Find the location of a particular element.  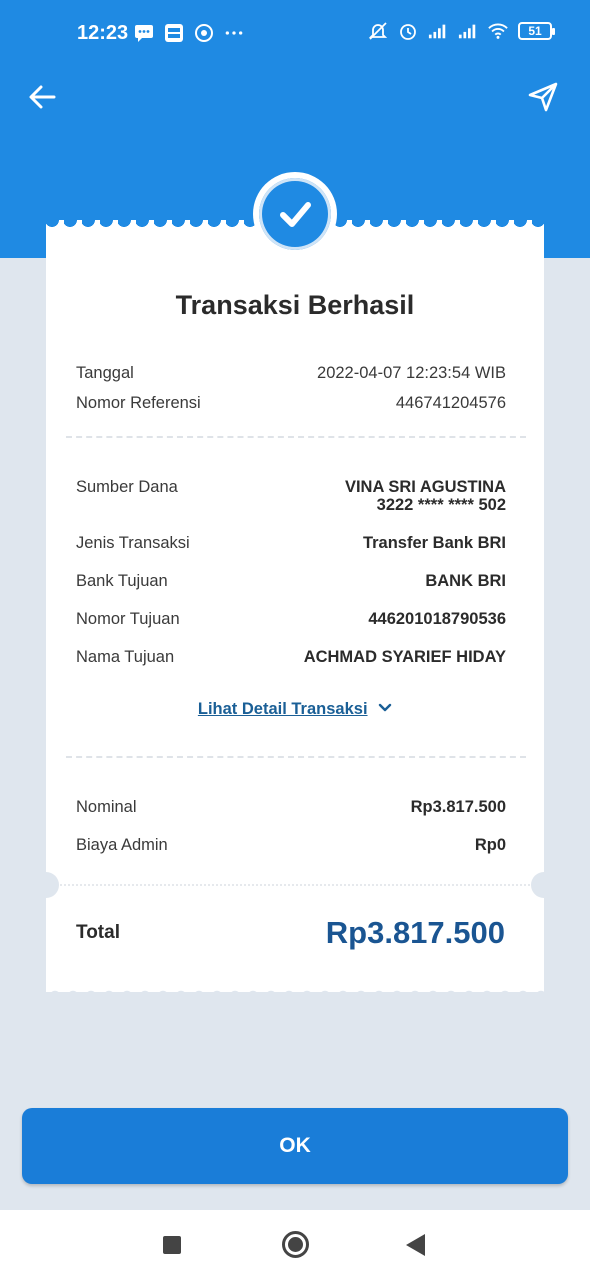

detail-row-nominal: Nominal Rp3.817.500 is located at coordinates (291, 807).